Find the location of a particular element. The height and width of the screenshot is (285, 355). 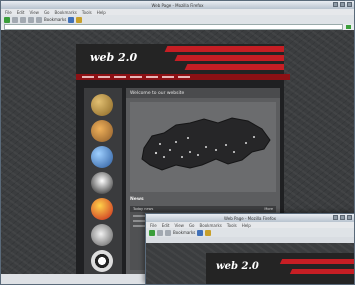

news-heading: News is located at coordinates (137, 199).